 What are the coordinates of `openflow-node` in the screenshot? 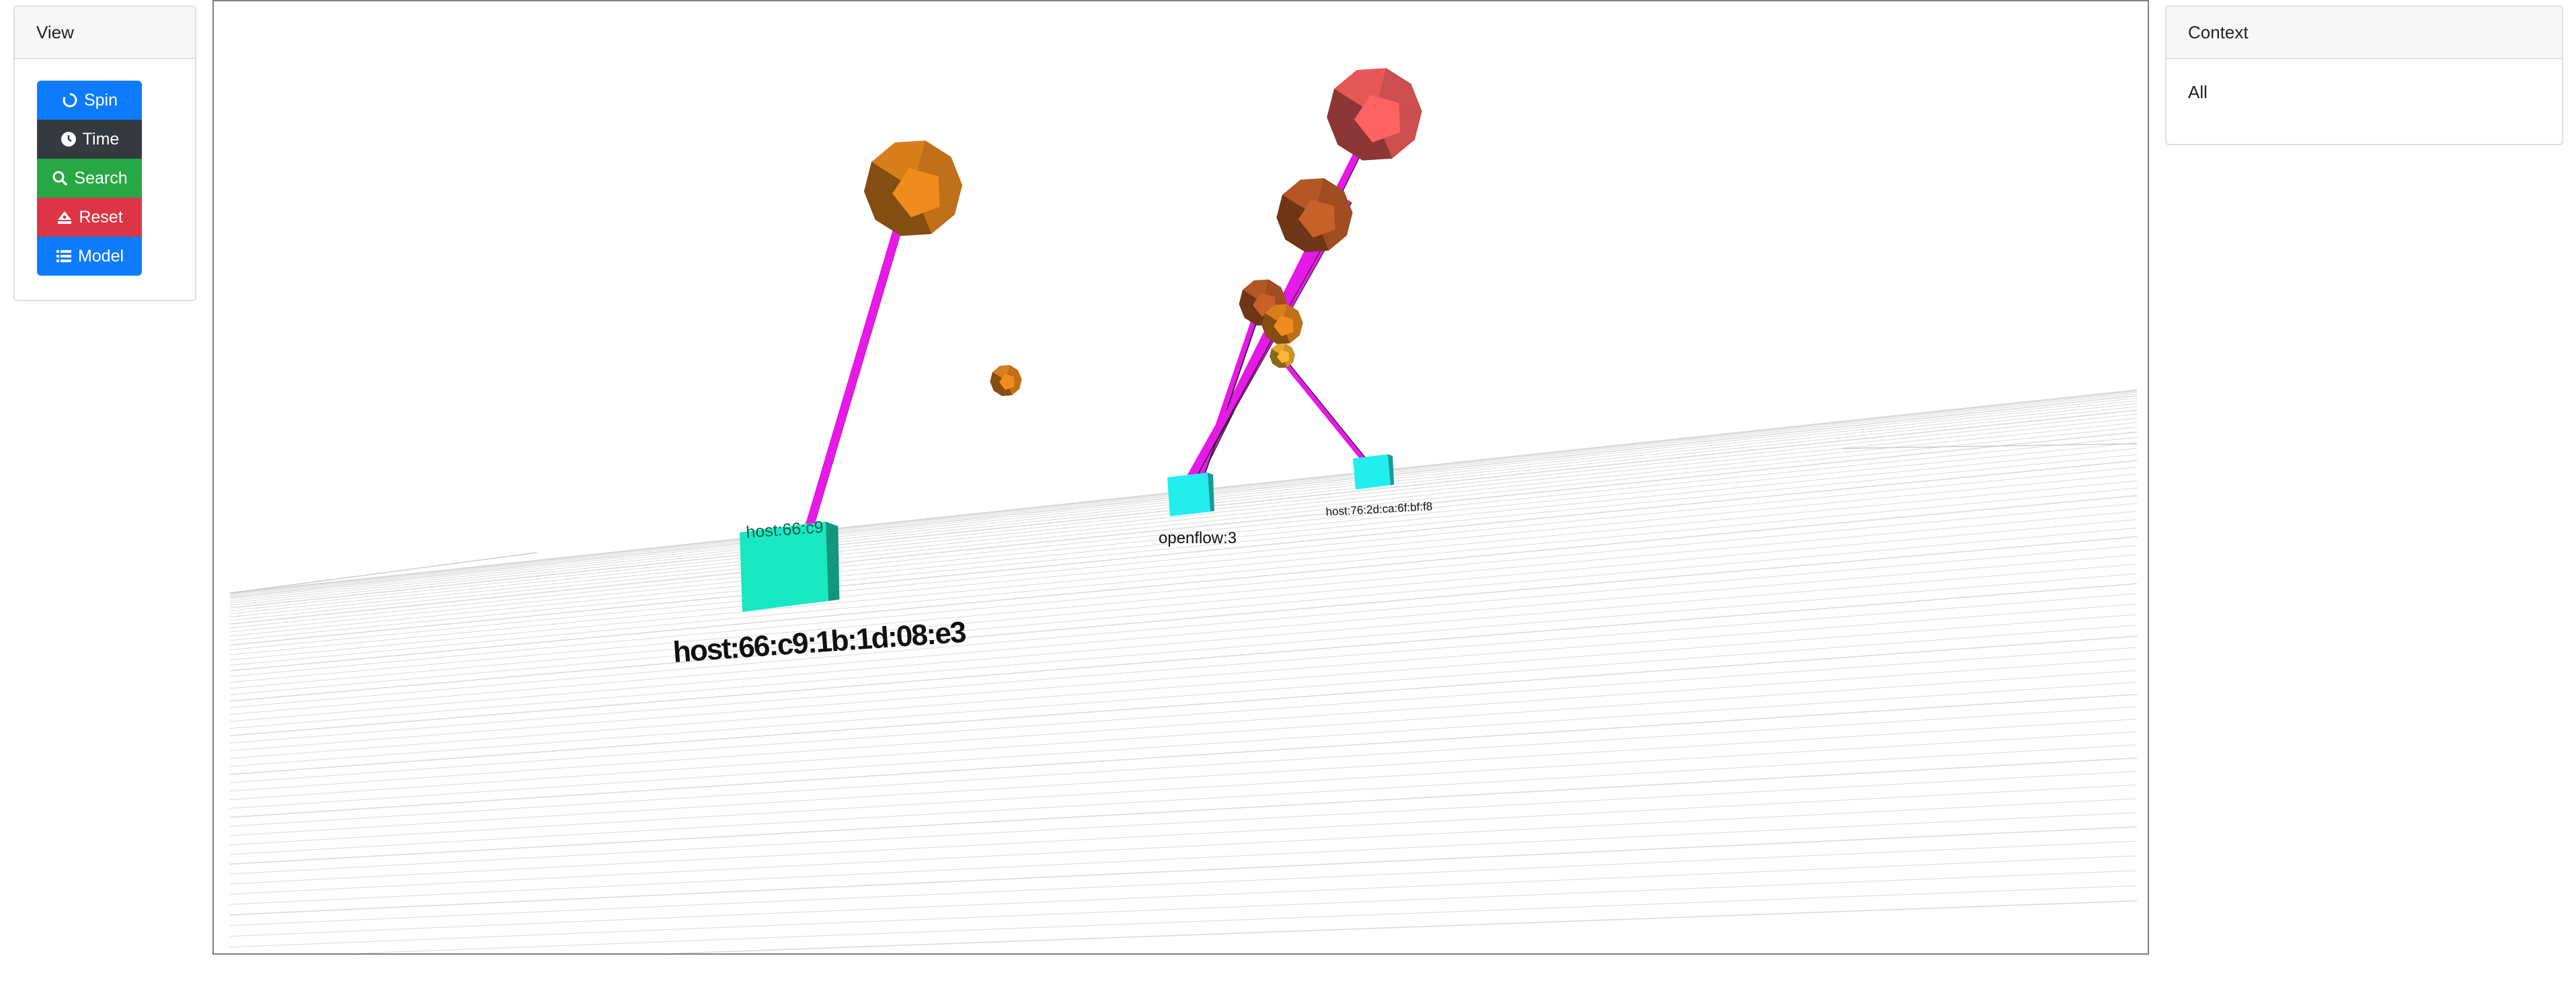 It's located at (1191, 494).